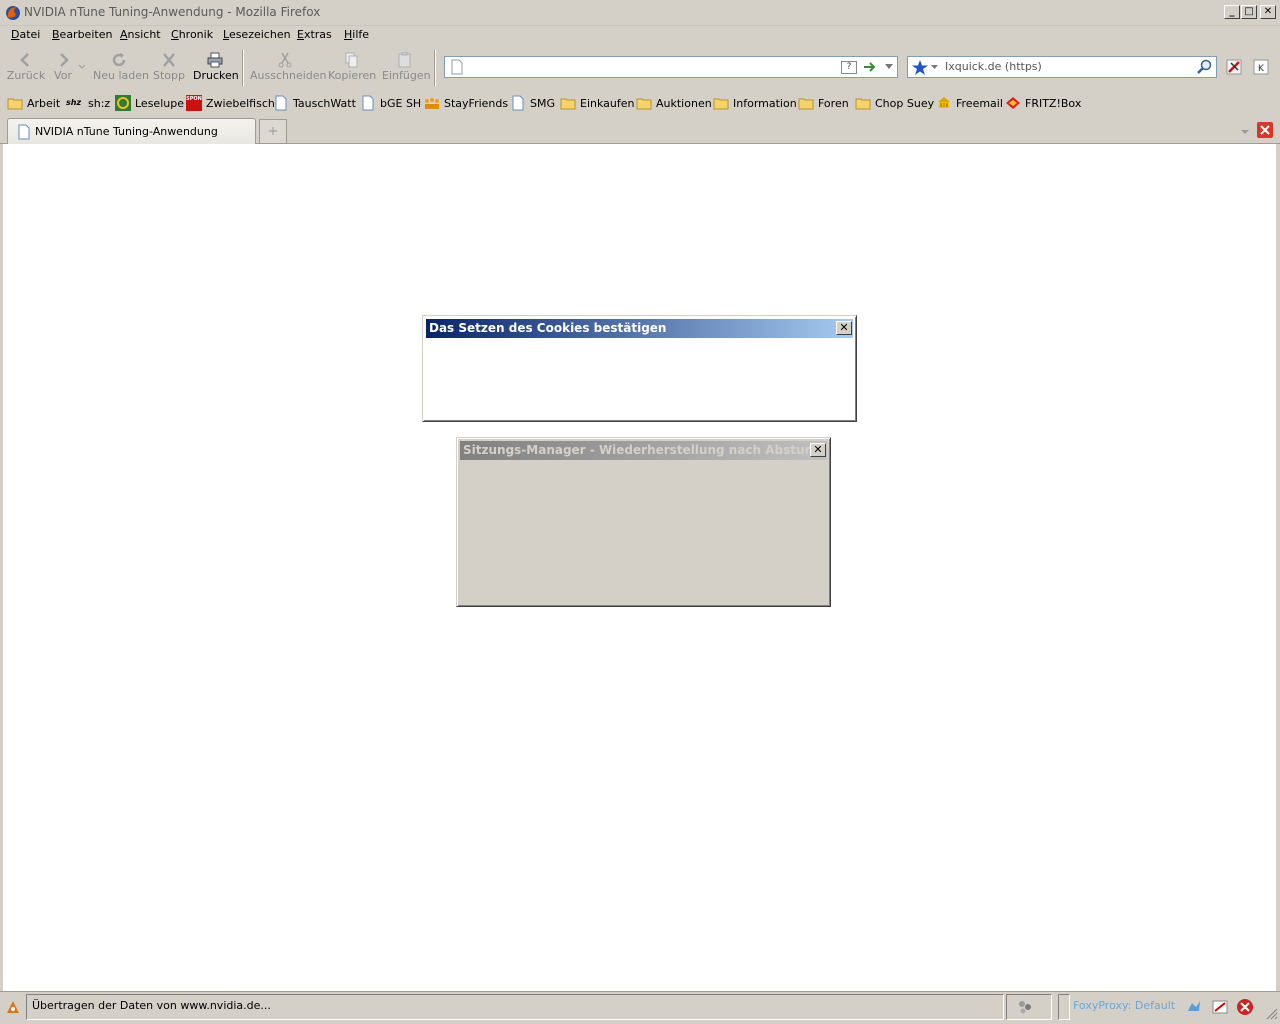 This screenshot has width=1280, height=1024. I want to click on reload-icon, so click(119, 60).